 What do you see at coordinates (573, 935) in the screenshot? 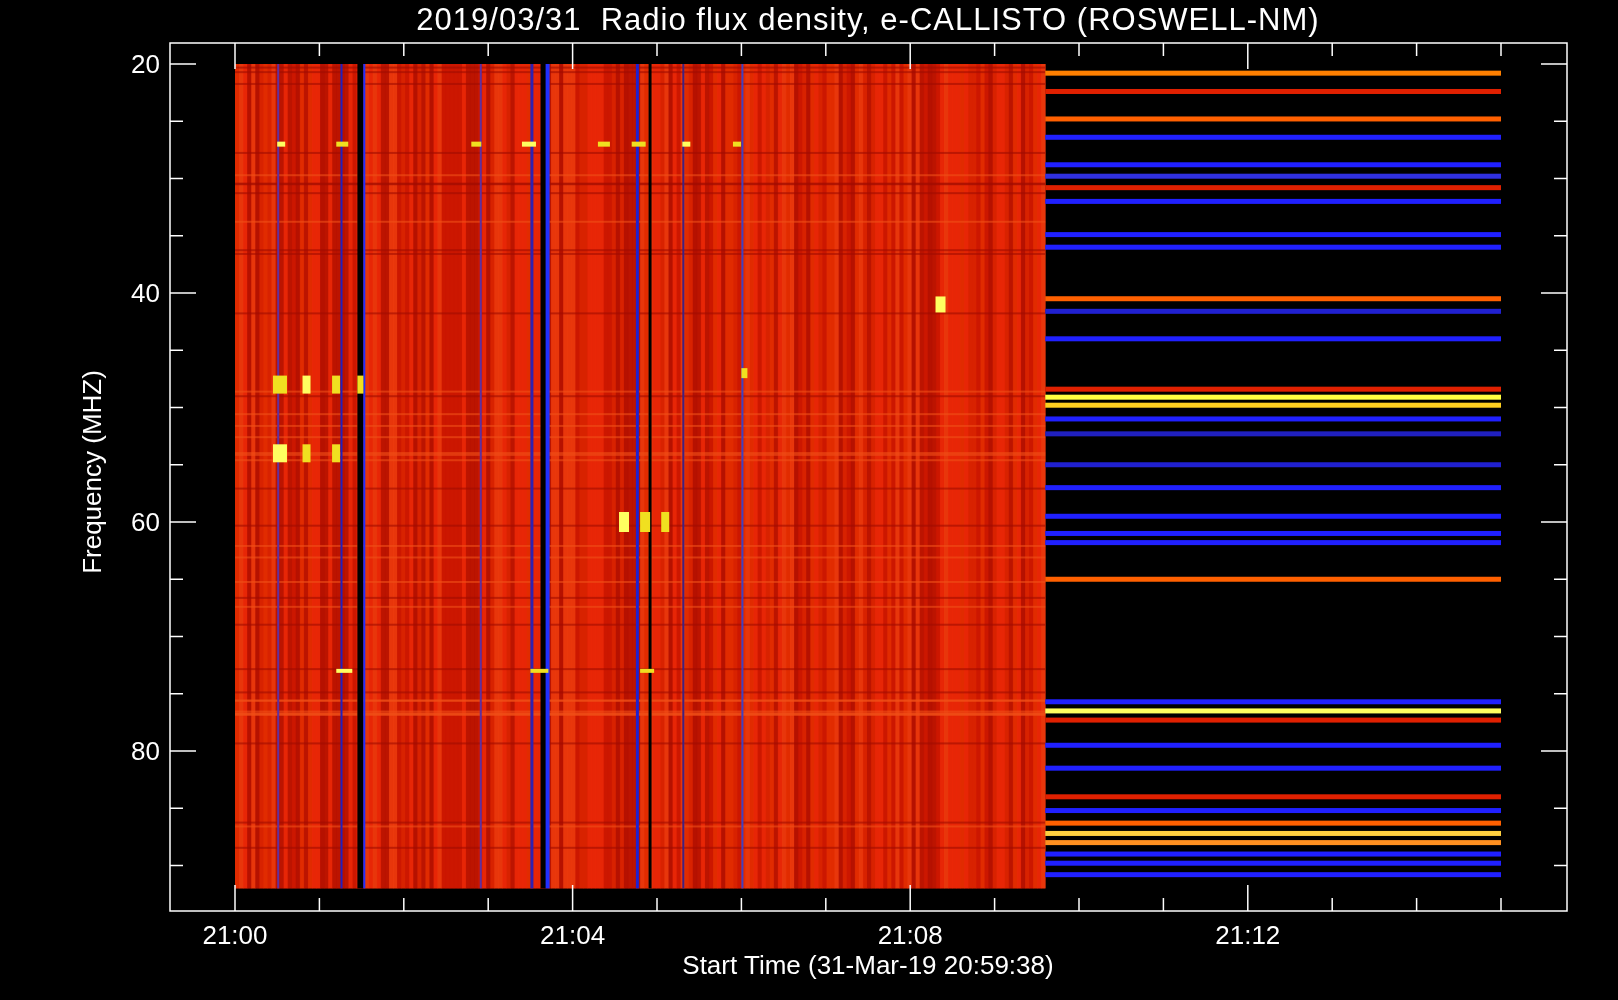
I see `tick-label: 21:04` at bounding box center [573, 935].